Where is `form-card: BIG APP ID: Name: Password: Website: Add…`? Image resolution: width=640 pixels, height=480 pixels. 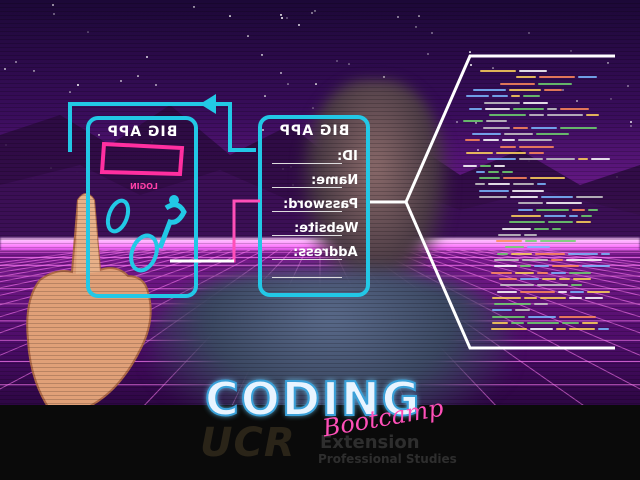 form-card: BIG APP ID: Name: Password: Website: Add… is located at coordinates (314, 206).